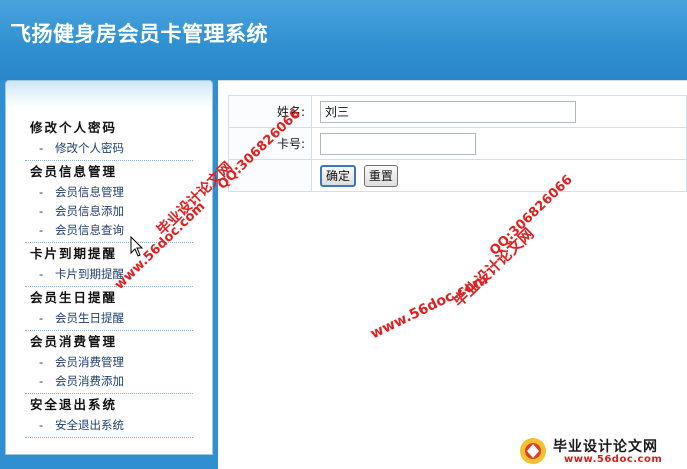 The image size is (687, 469). What do you see at coordinates (109, 381) in the screenshot?
I see `menu-item-consumption-add: - 会员消费添加` at bounding box center [109, 381].